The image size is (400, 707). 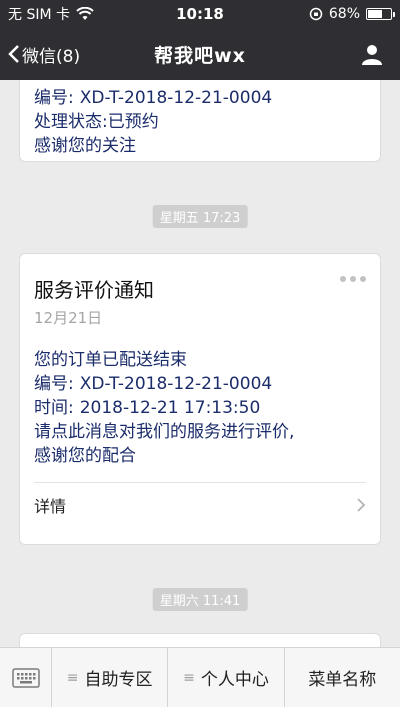 I want to click on status-time: 10:18, so click(x=200, y=14).